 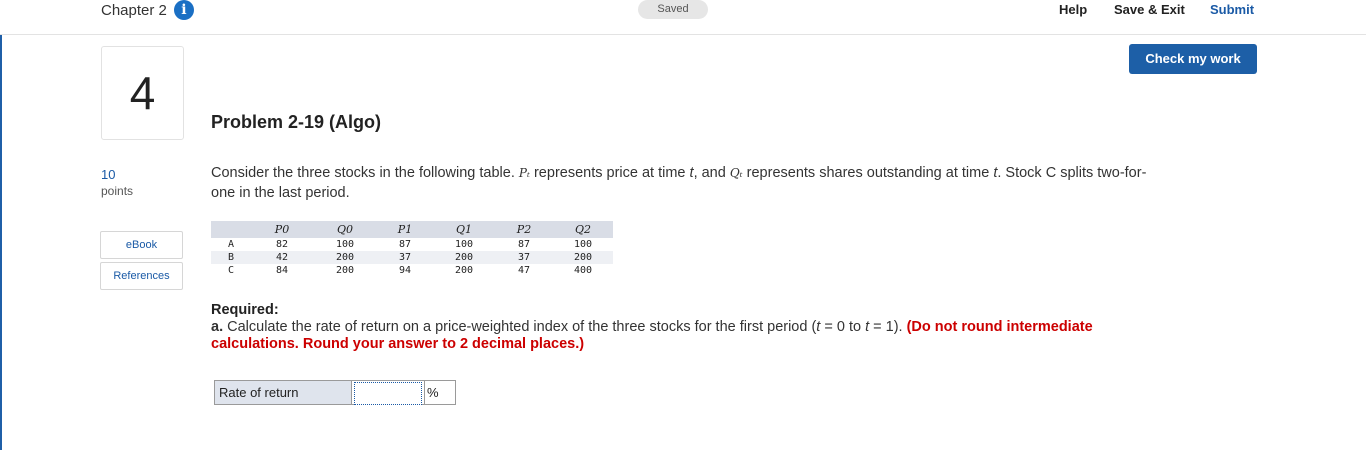 What do you see at coordinates (245, 310) in the screenshot?
I see `required-heading: Required:` at bounding box center [245, 310].